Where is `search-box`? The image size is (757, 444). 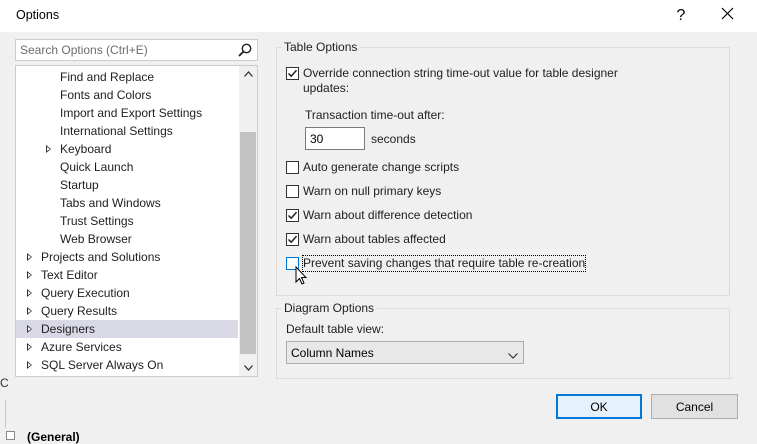 search-box is located at coordinates (136, 50).